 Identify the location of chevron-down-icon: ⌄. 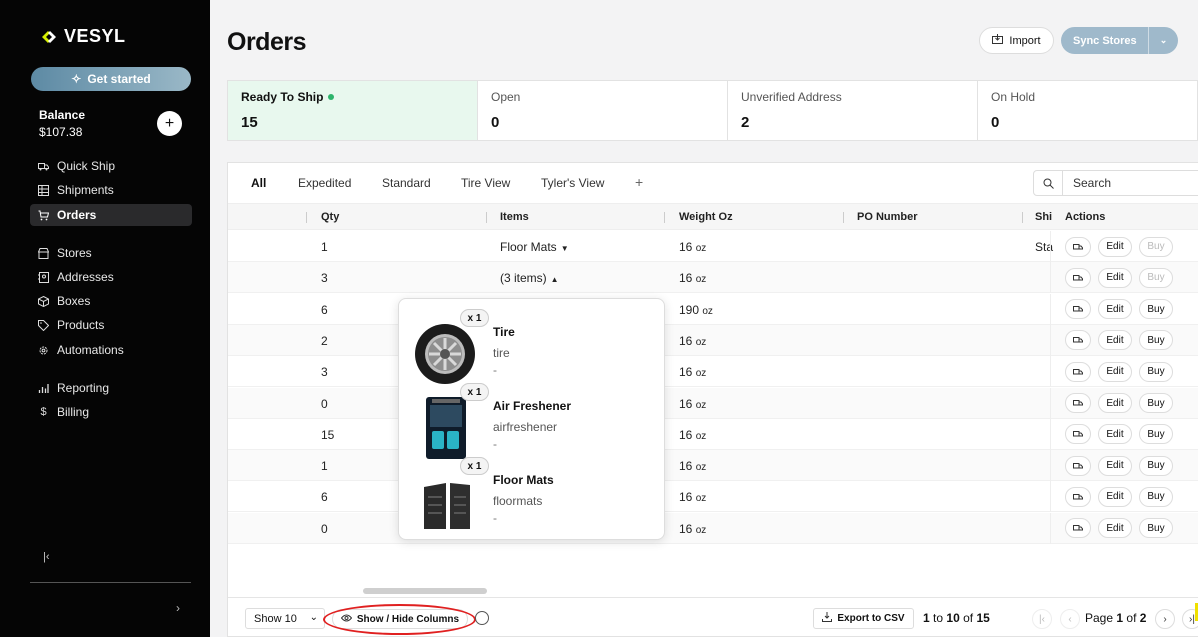
(1163, 40).